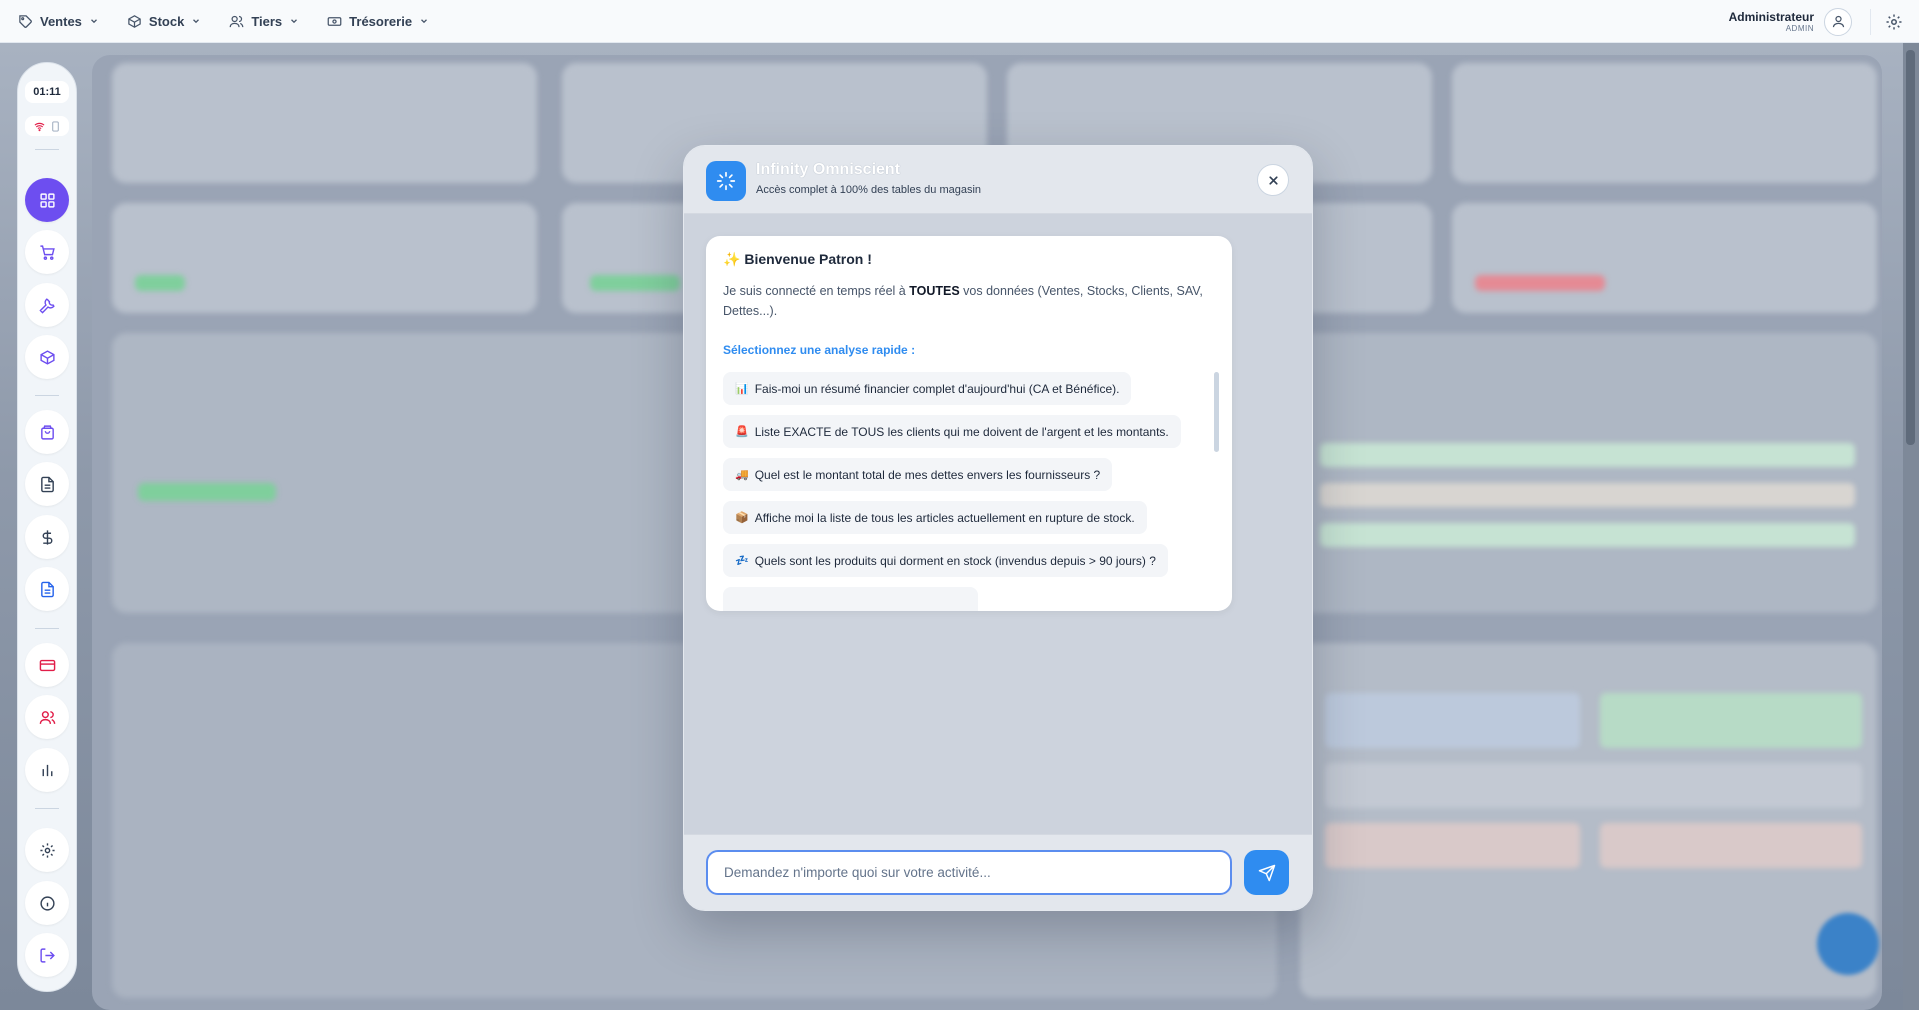 The image size is (1919, 1010). I want to click on sidebar-item-reports, so click(47, 770).